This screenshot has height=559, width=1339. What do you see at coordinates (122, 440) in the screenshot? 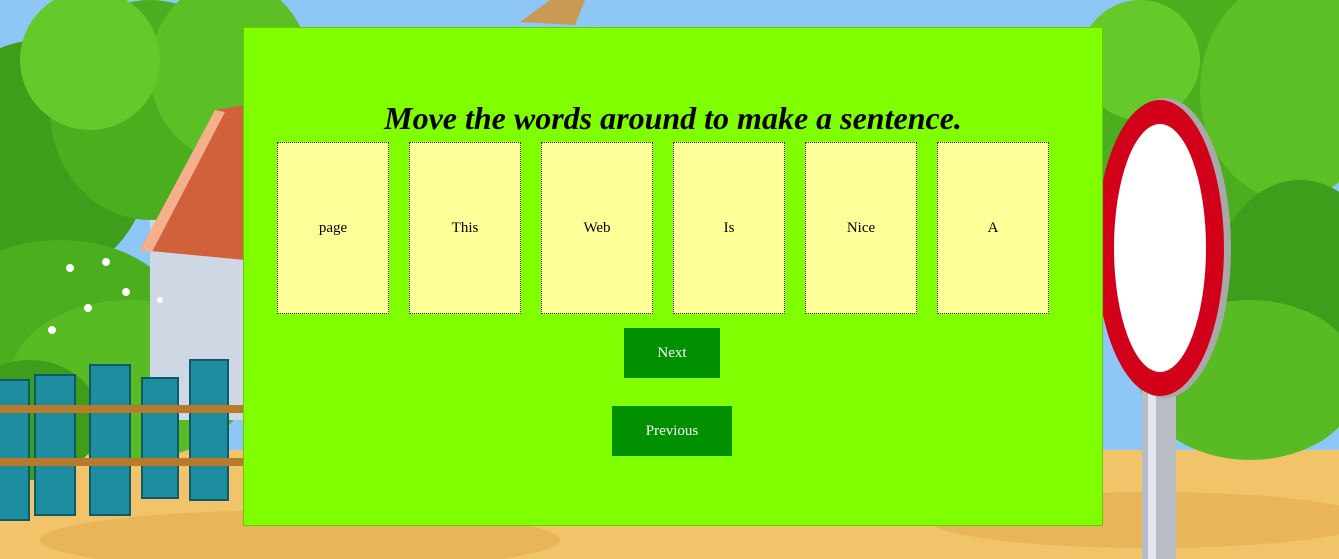
I see `fence` at bounding box center [122, 440].